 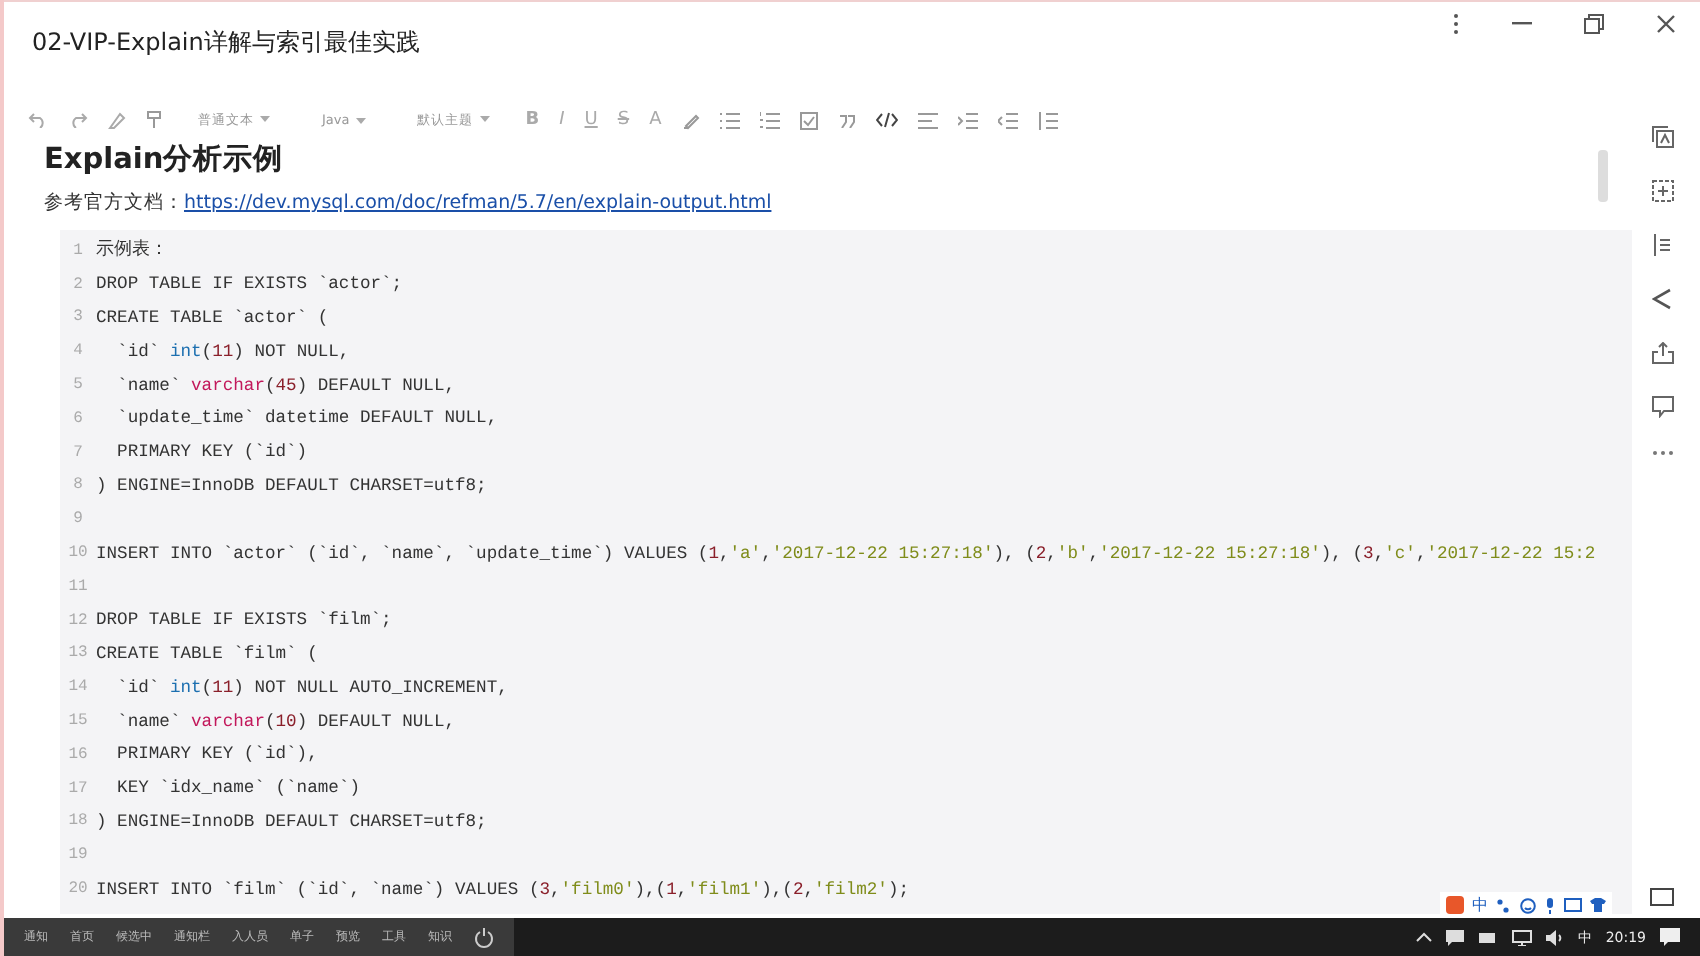 What do you see at coordinates (78, 687) in the screenshot?
I see `line-number: 14` at bounding box center [78, 687].